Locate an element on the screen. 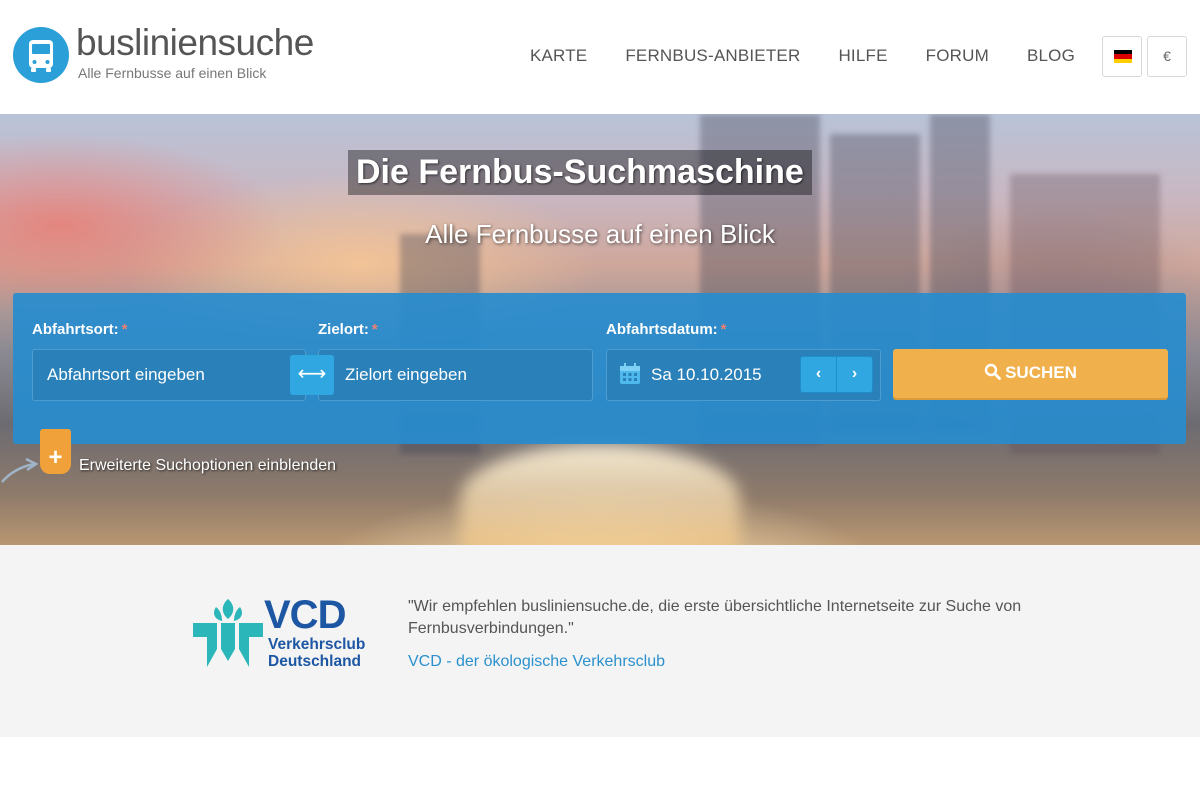 The image size is (1200, 800). bus-logo-icon is located at coordinates (41, 55).